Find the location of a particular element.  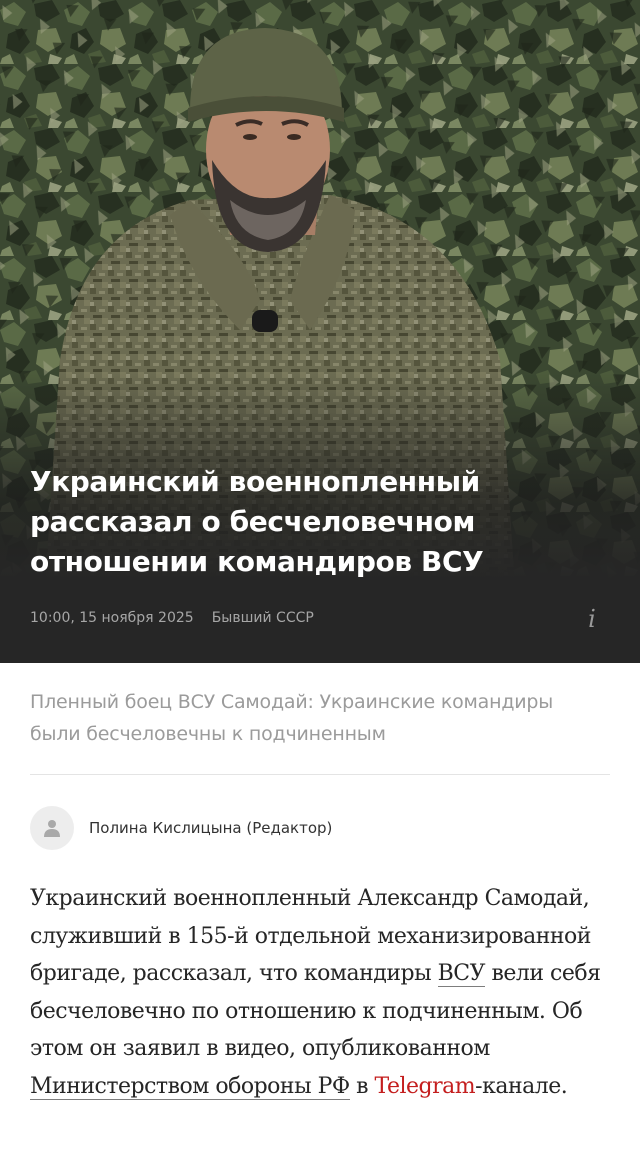

article-meta: 10:00, 15 ноября 2025 Бывший СССР is located at coordinates (172, 618).